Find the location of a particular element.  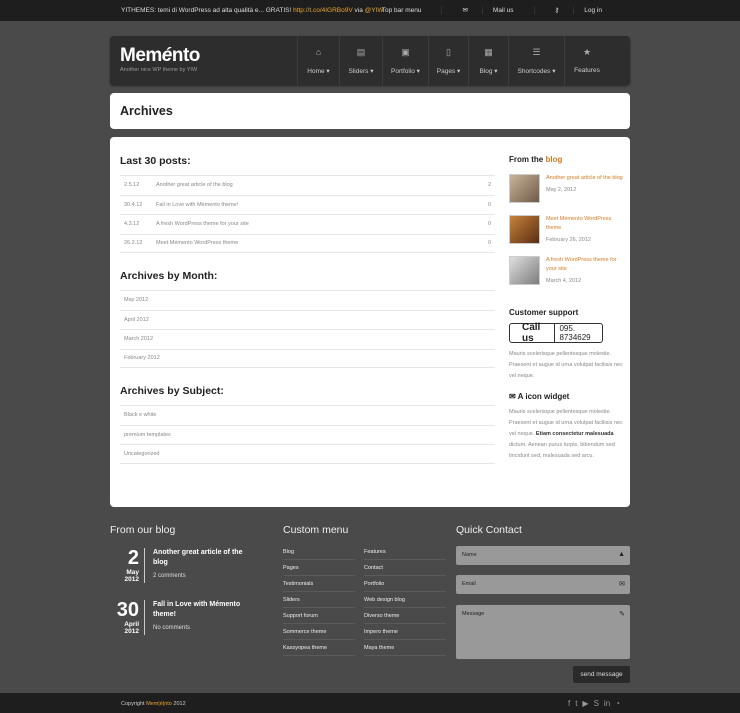

footer-post-link: Fall in Love with Mémento theme! is located at coordinates (196, 609).